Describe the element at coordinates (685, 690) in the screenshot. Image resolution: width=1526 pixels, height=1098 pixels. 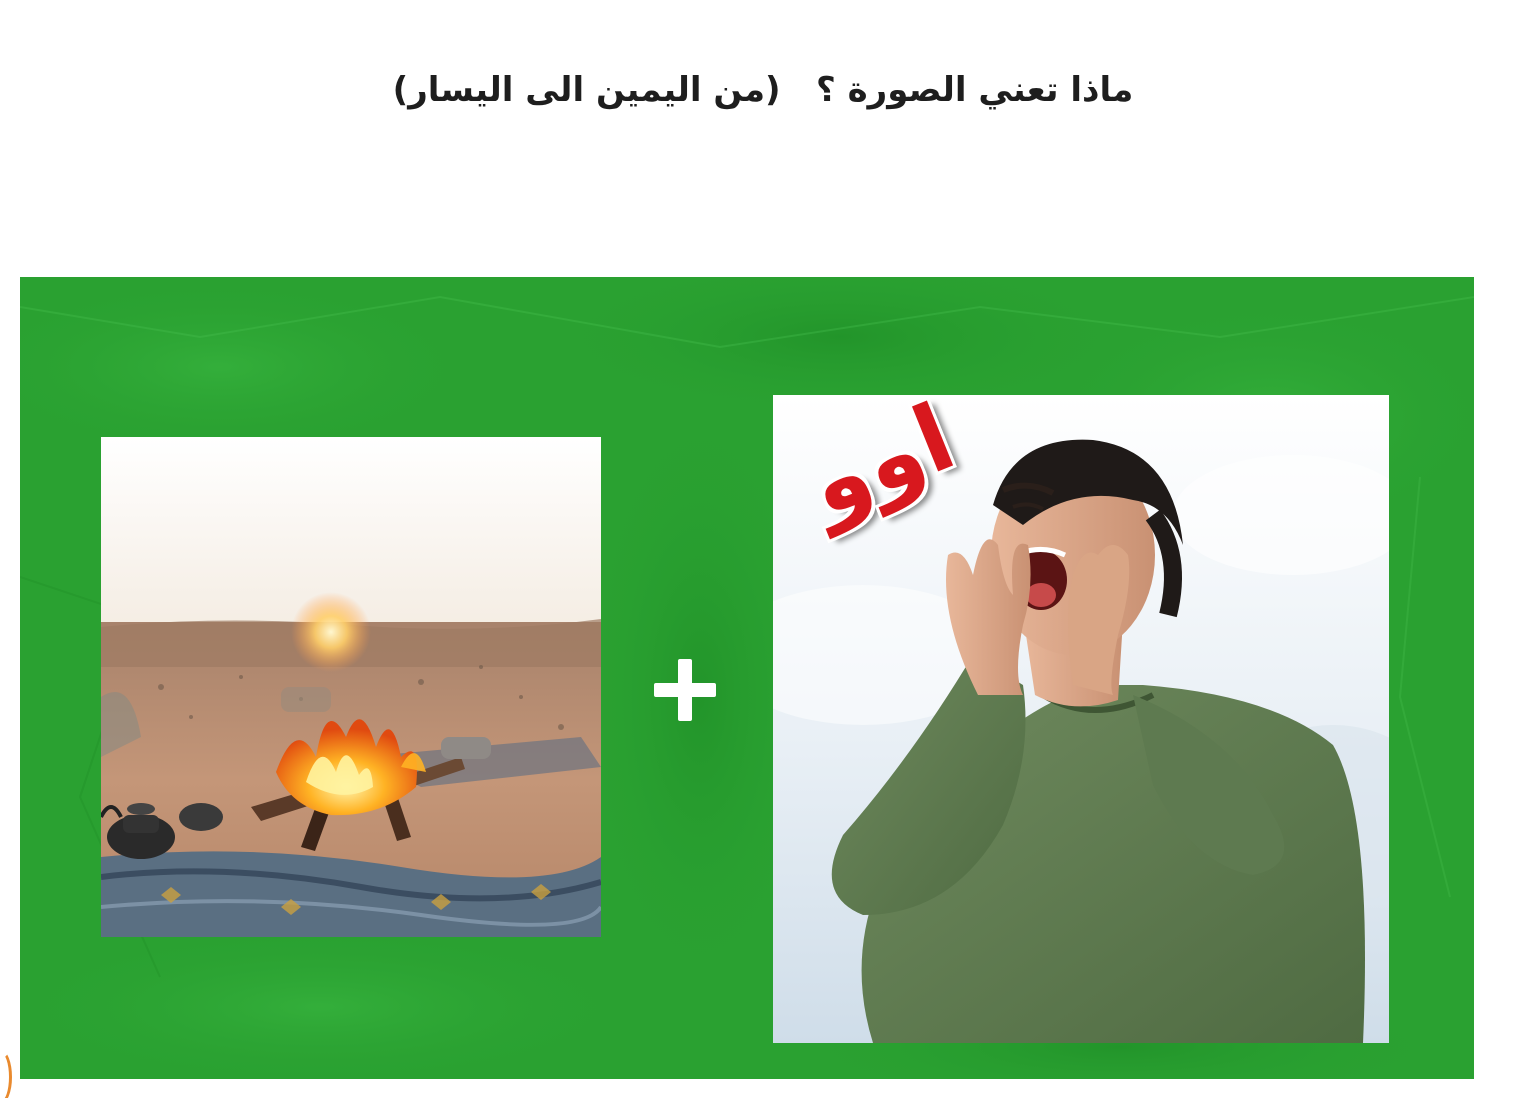
I see `plus-icon` at that location.